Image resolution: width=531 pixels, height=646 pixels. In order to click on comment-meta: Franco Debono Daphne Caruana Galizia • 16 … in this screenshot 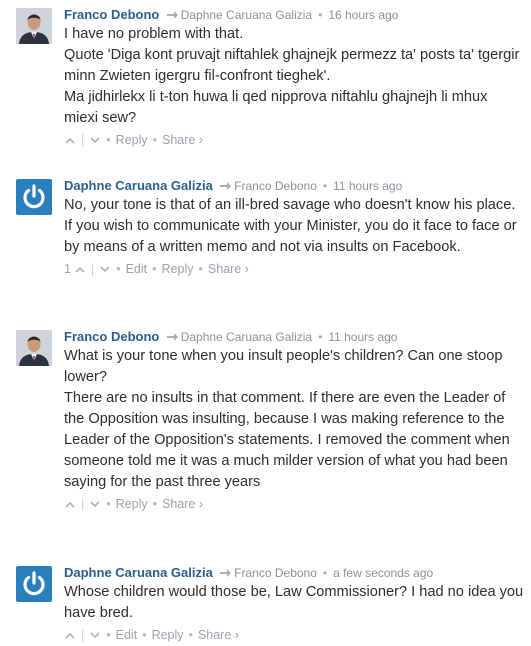, I will do `click(231, 14)`.